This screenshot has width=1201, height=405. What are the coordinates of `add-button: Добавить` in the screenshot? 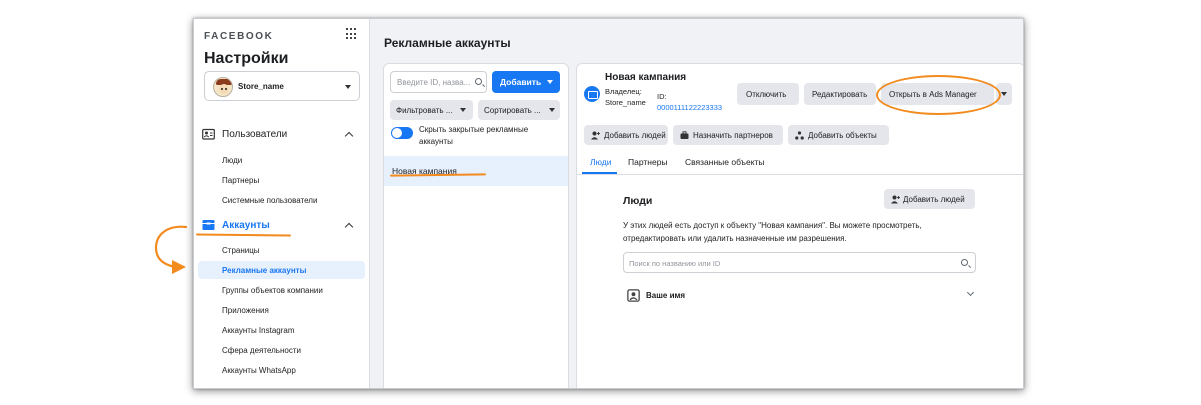 It's located at (526, 82).